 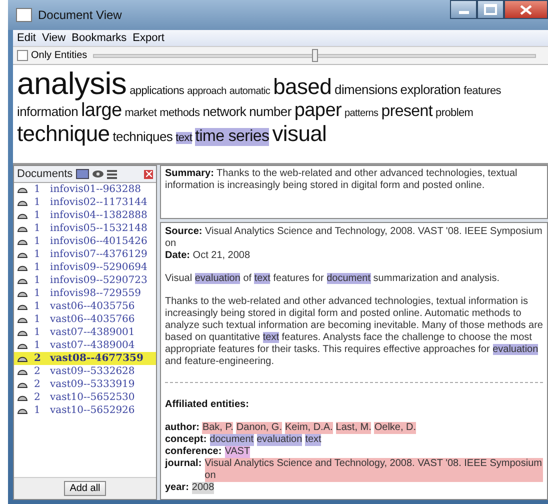 I want to click on document-item: 2 vast09--5332628, so click(x=85, y=371).